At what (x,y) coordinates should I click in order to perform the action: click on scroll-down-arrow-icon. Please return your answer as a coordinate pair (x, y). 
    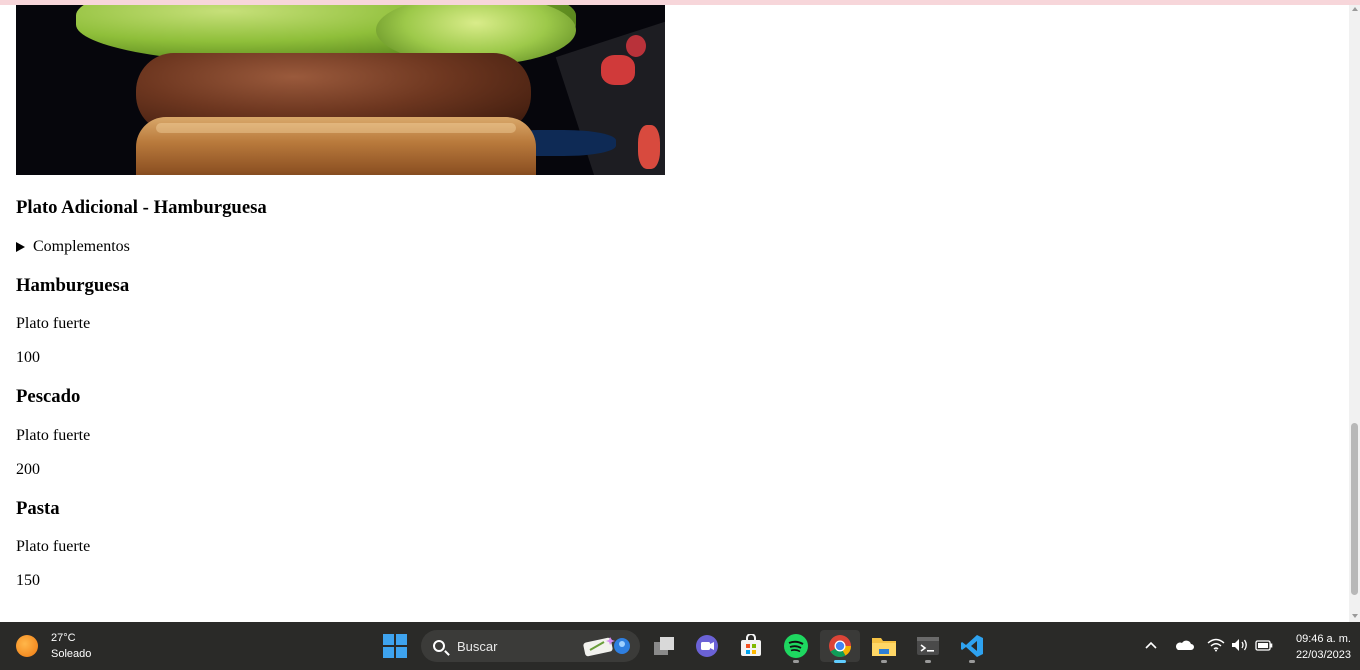
    Looking at the image, I should click on (1355, 616).